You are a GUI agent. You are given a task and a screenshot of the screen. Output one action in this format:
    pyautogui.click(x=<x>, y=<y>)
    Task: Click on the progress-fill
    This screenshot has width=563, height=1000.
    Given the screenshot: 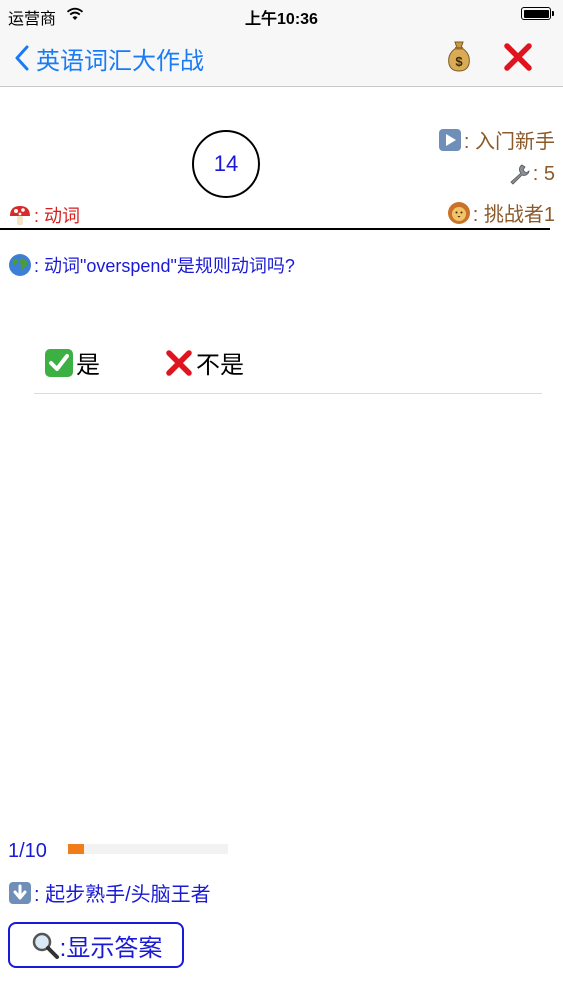 What is the action you would take?
    pyautogui.click(x=76, y=849)
    